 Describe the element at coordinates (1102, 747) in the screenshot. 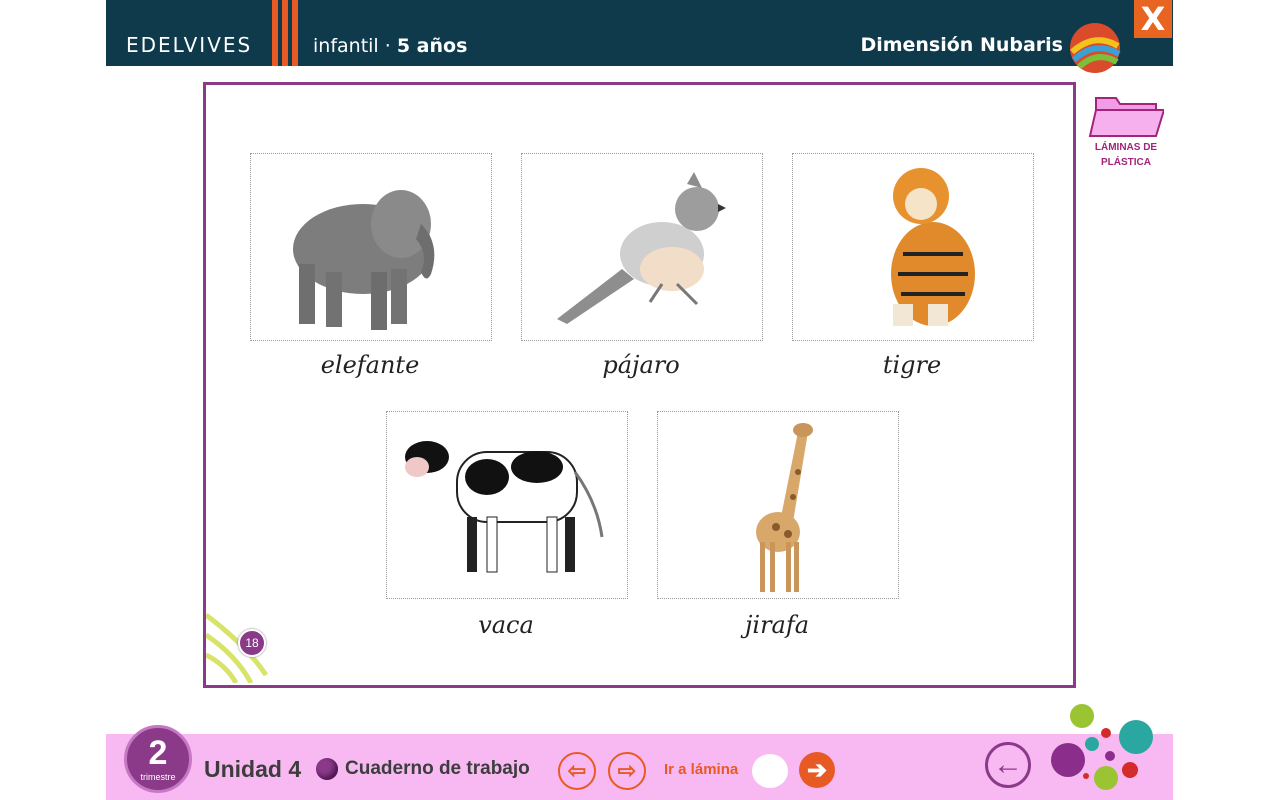

I see `decorative-balls` at that location.